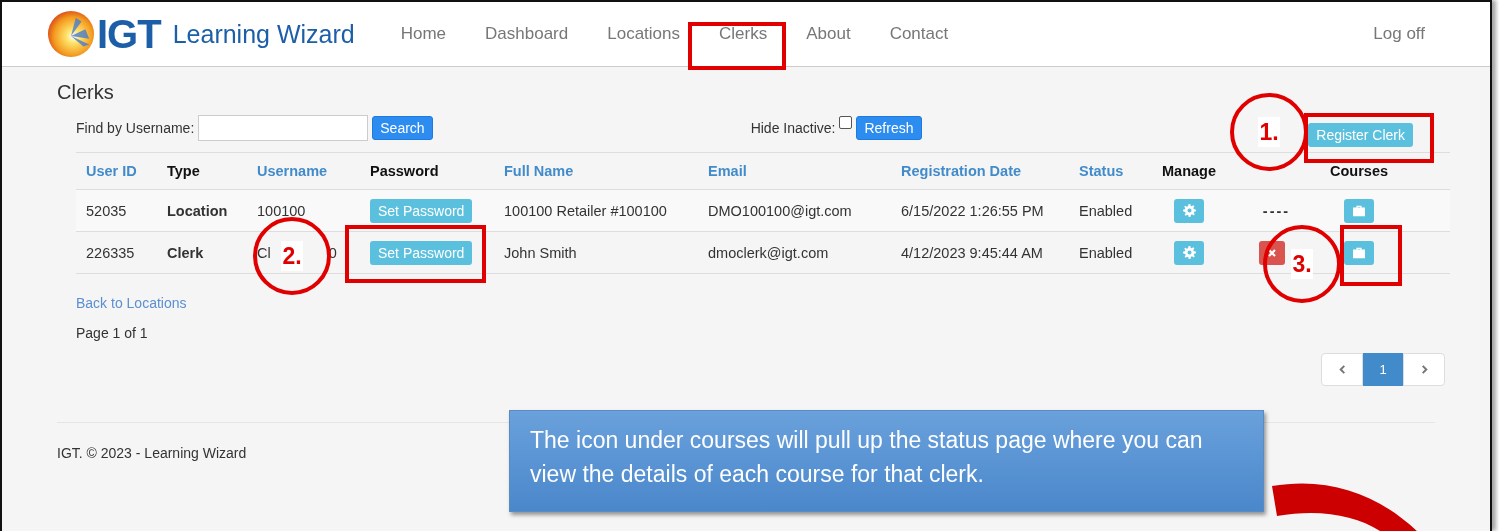  Describe the element at coordinates (1101, 171) in the screenshot. I see `column-header: Status` at that location.